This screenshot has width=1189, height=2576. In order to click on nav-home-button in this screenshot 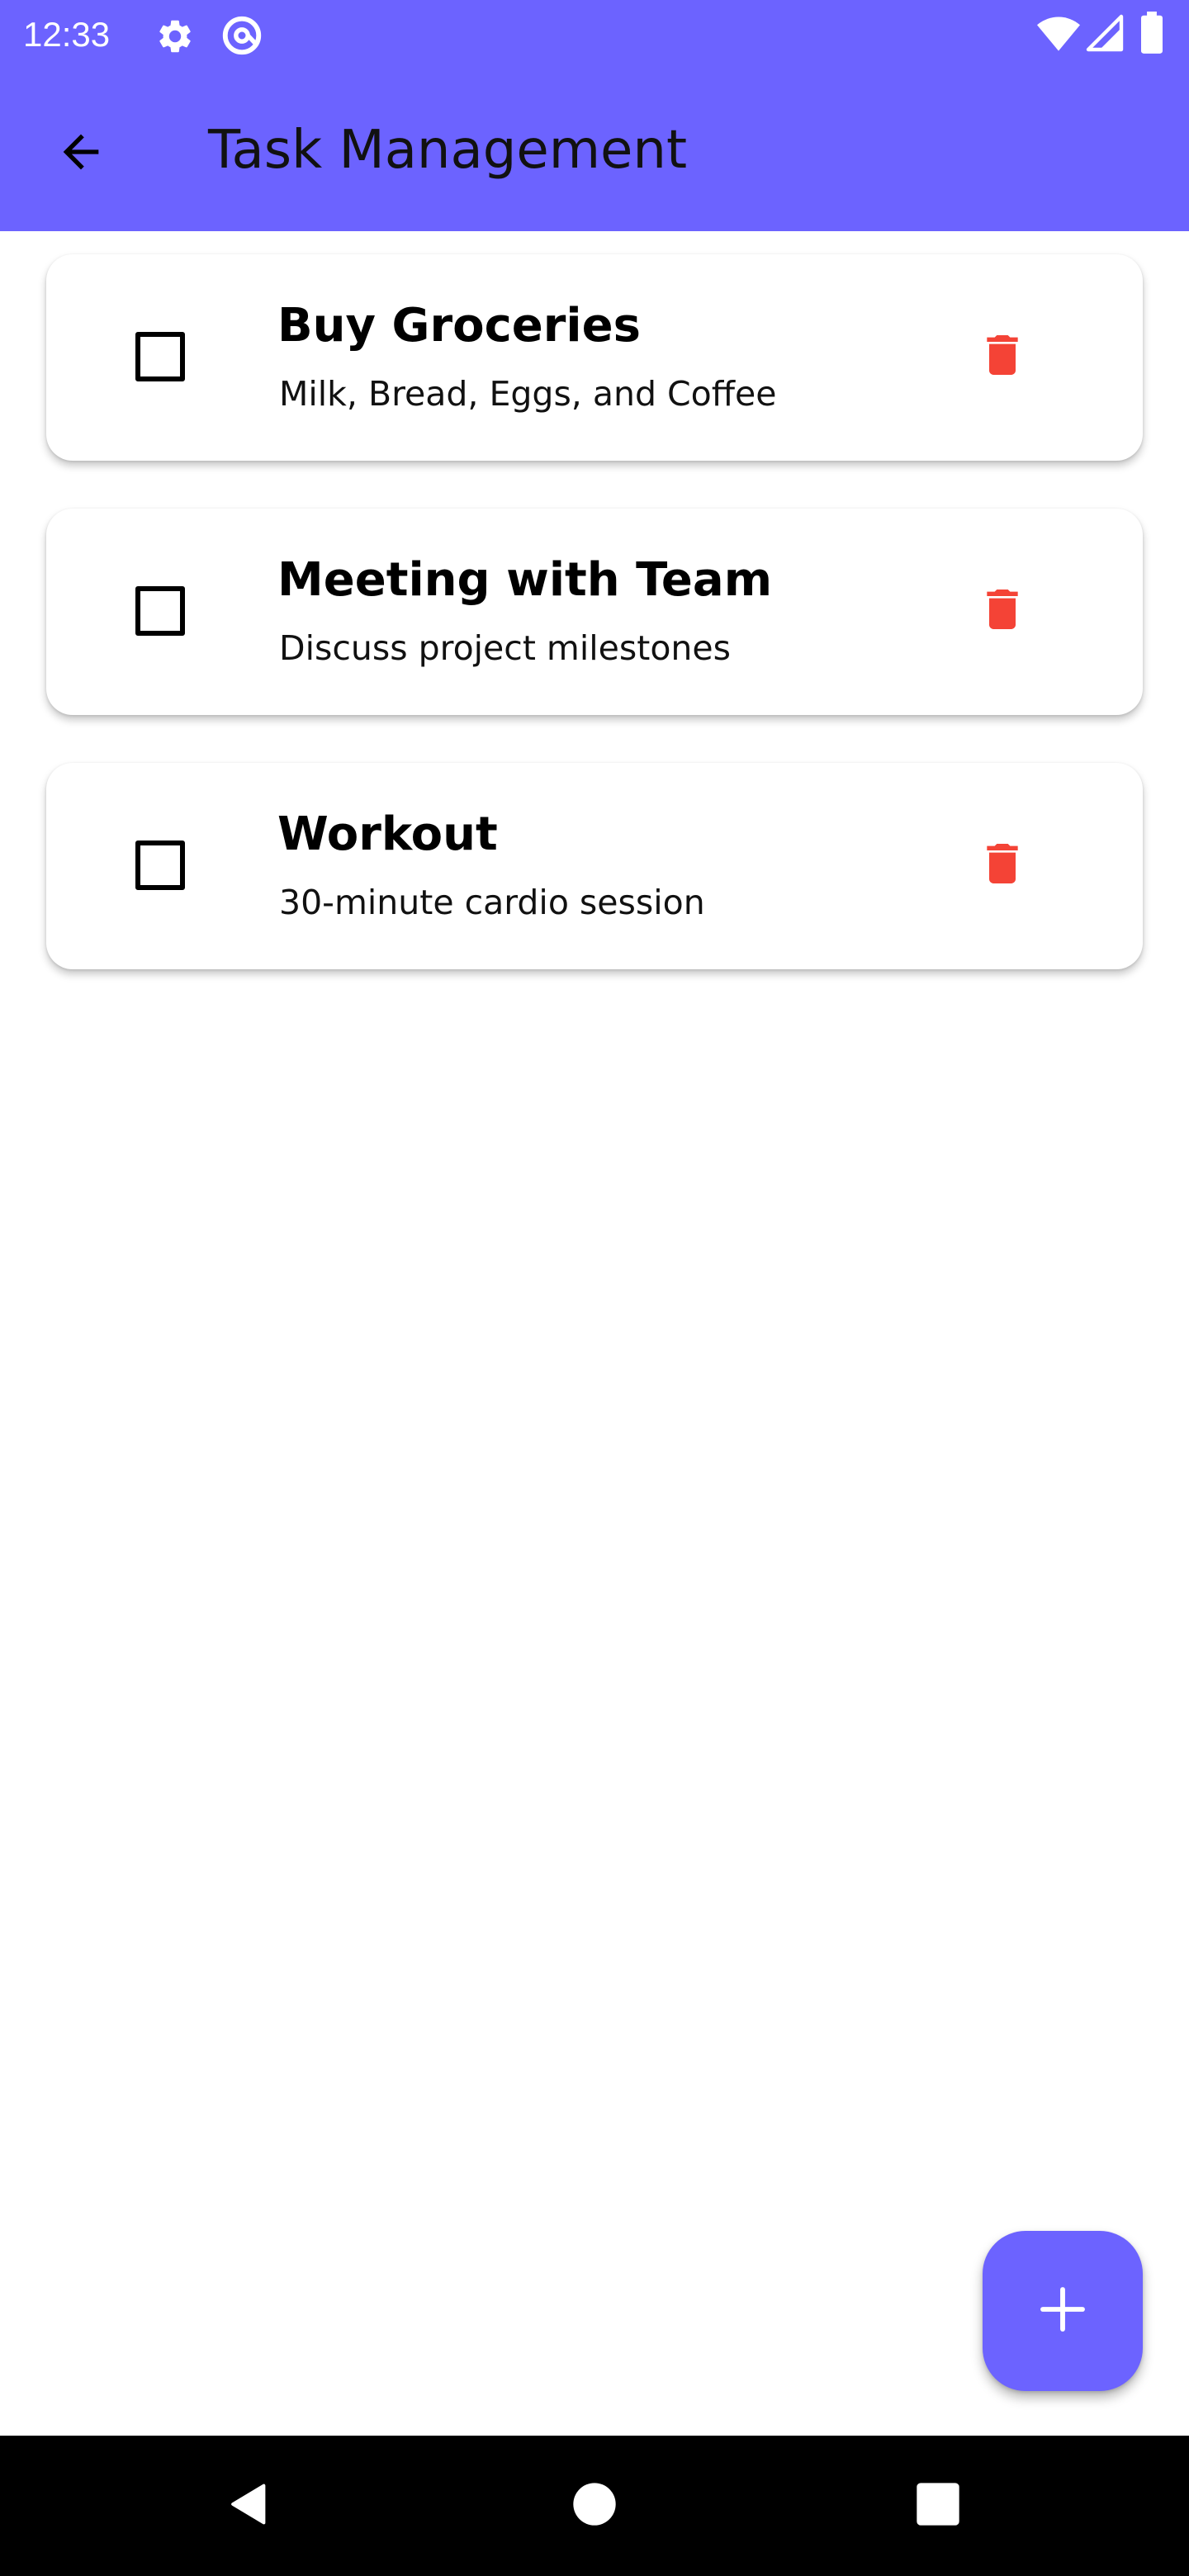, I will do `click(594, 2506)`.